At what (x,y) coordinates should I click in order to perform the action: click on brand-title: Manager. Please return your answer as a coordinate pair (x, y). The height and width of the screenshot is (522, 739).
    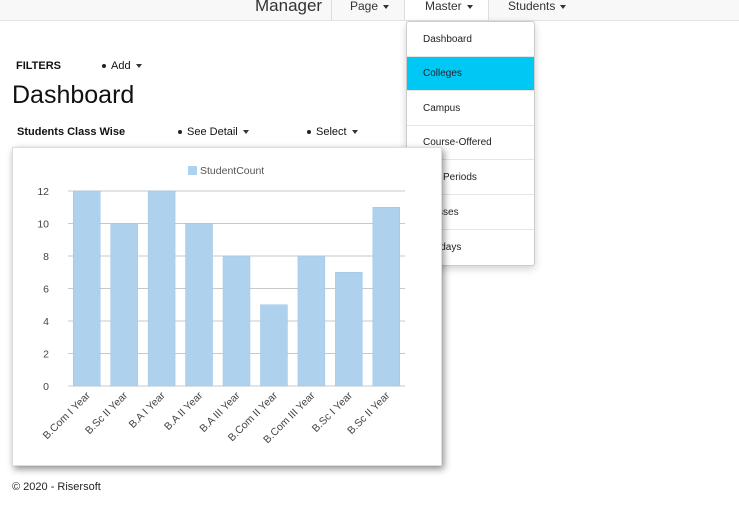
    Looking at the image, I should click on (289, 7).